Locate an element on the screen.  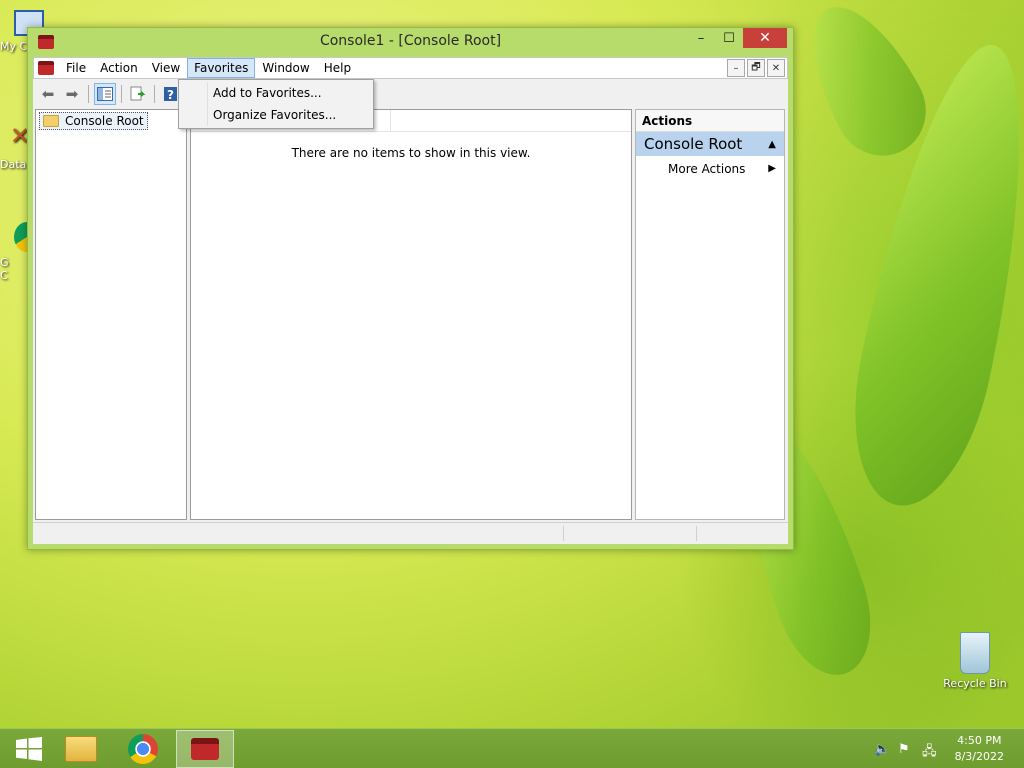
title-bar: Console1 - [Console Root] – ☐ ✕ is located at coordinates (410, 42).